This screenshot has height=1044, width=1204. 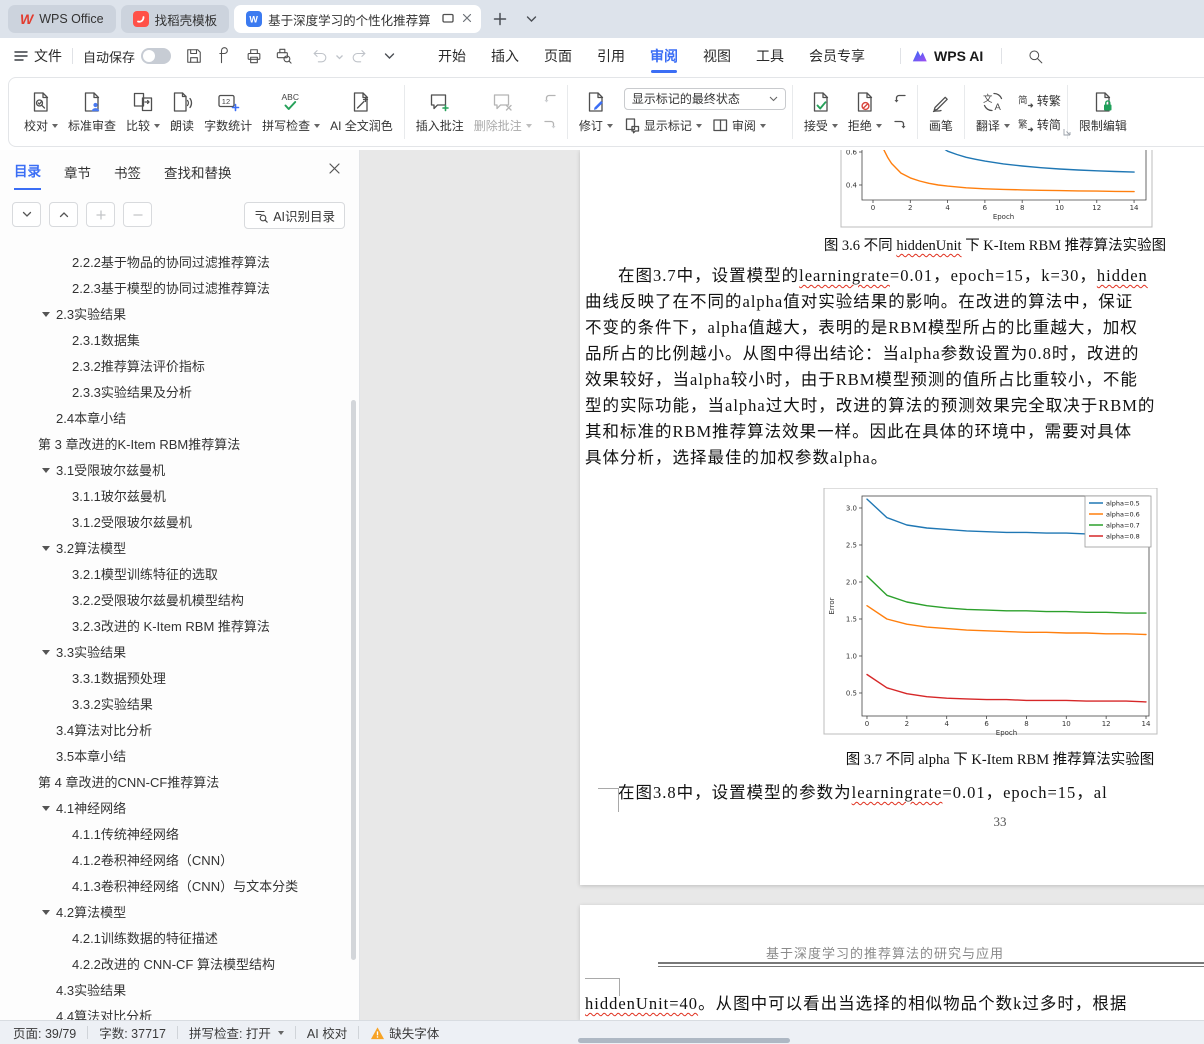 What do you see at coordinates (294, 215) in the screenshot?
I see `ai-recognize-toc-button: AI识别目录` at bounding box center [294, 215].